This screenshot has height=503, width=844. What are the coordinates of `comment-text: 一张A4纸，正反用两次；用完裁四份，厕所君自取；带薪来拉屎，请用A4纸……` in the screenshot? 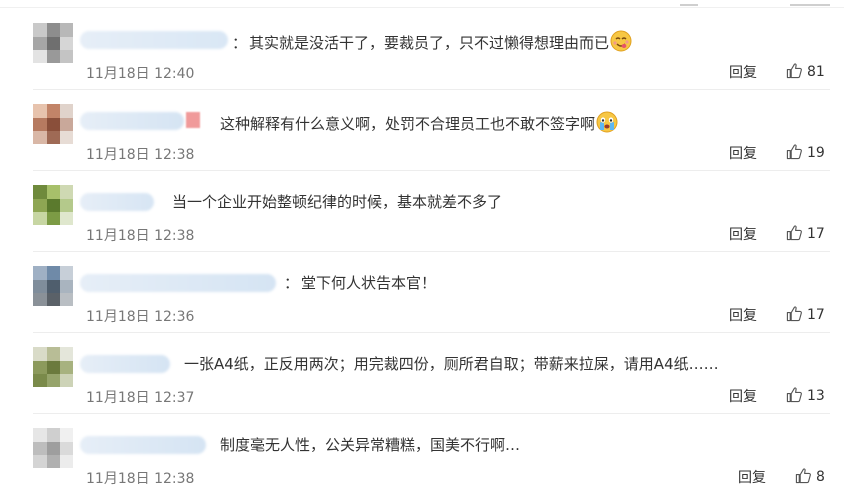 It's located at (451, 364).